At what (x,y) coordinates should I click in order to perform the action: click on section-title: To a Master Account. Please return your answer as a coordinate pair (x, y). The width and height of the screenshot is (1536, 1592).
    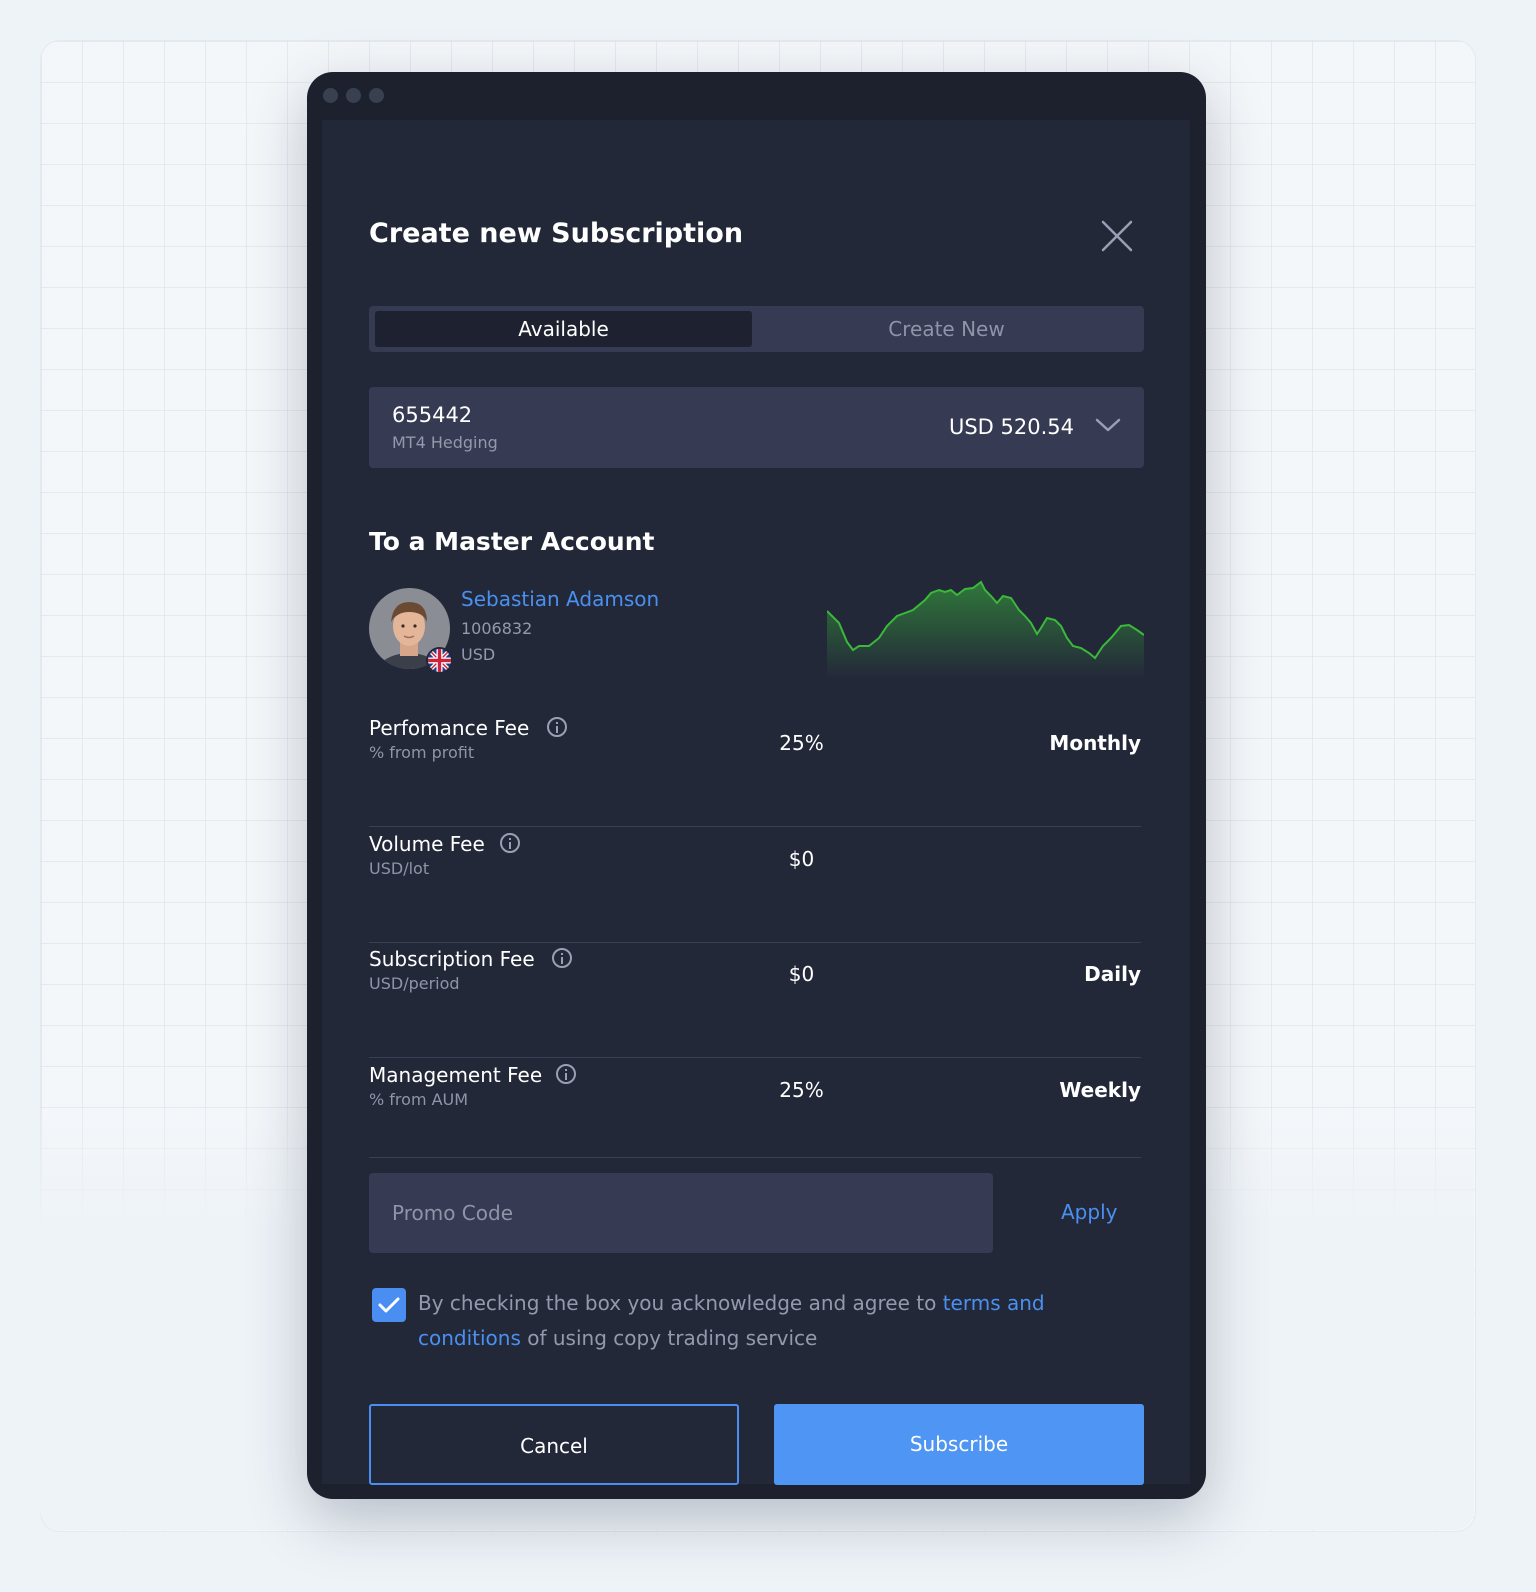
    Looking at the image, I should click on (512, 541).